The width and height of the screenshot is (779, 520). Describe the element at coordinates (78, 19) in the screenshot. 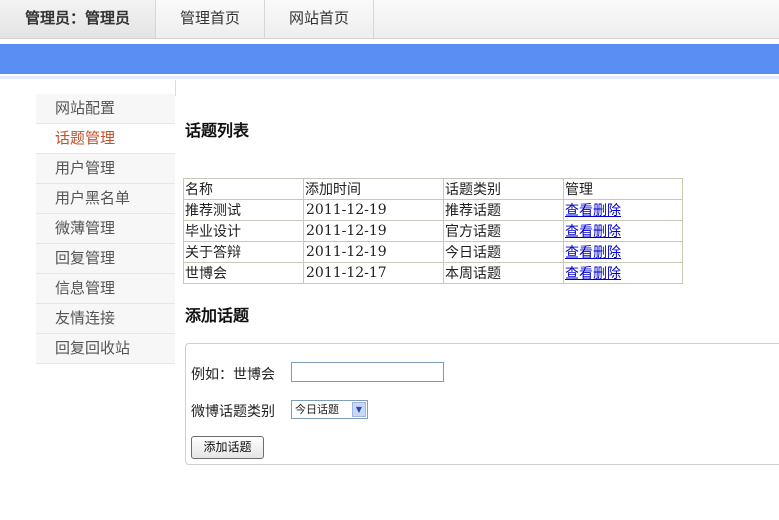

I see `admin-user-label: 管理员：管理员` at that location.